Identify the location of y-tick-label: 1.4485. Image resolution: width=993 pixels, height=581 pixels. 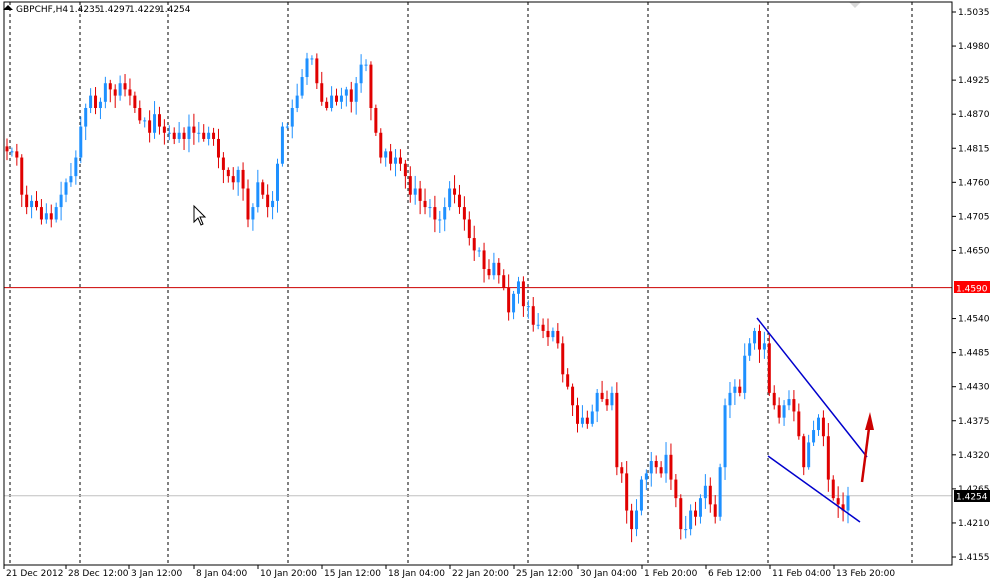
(974, 354).